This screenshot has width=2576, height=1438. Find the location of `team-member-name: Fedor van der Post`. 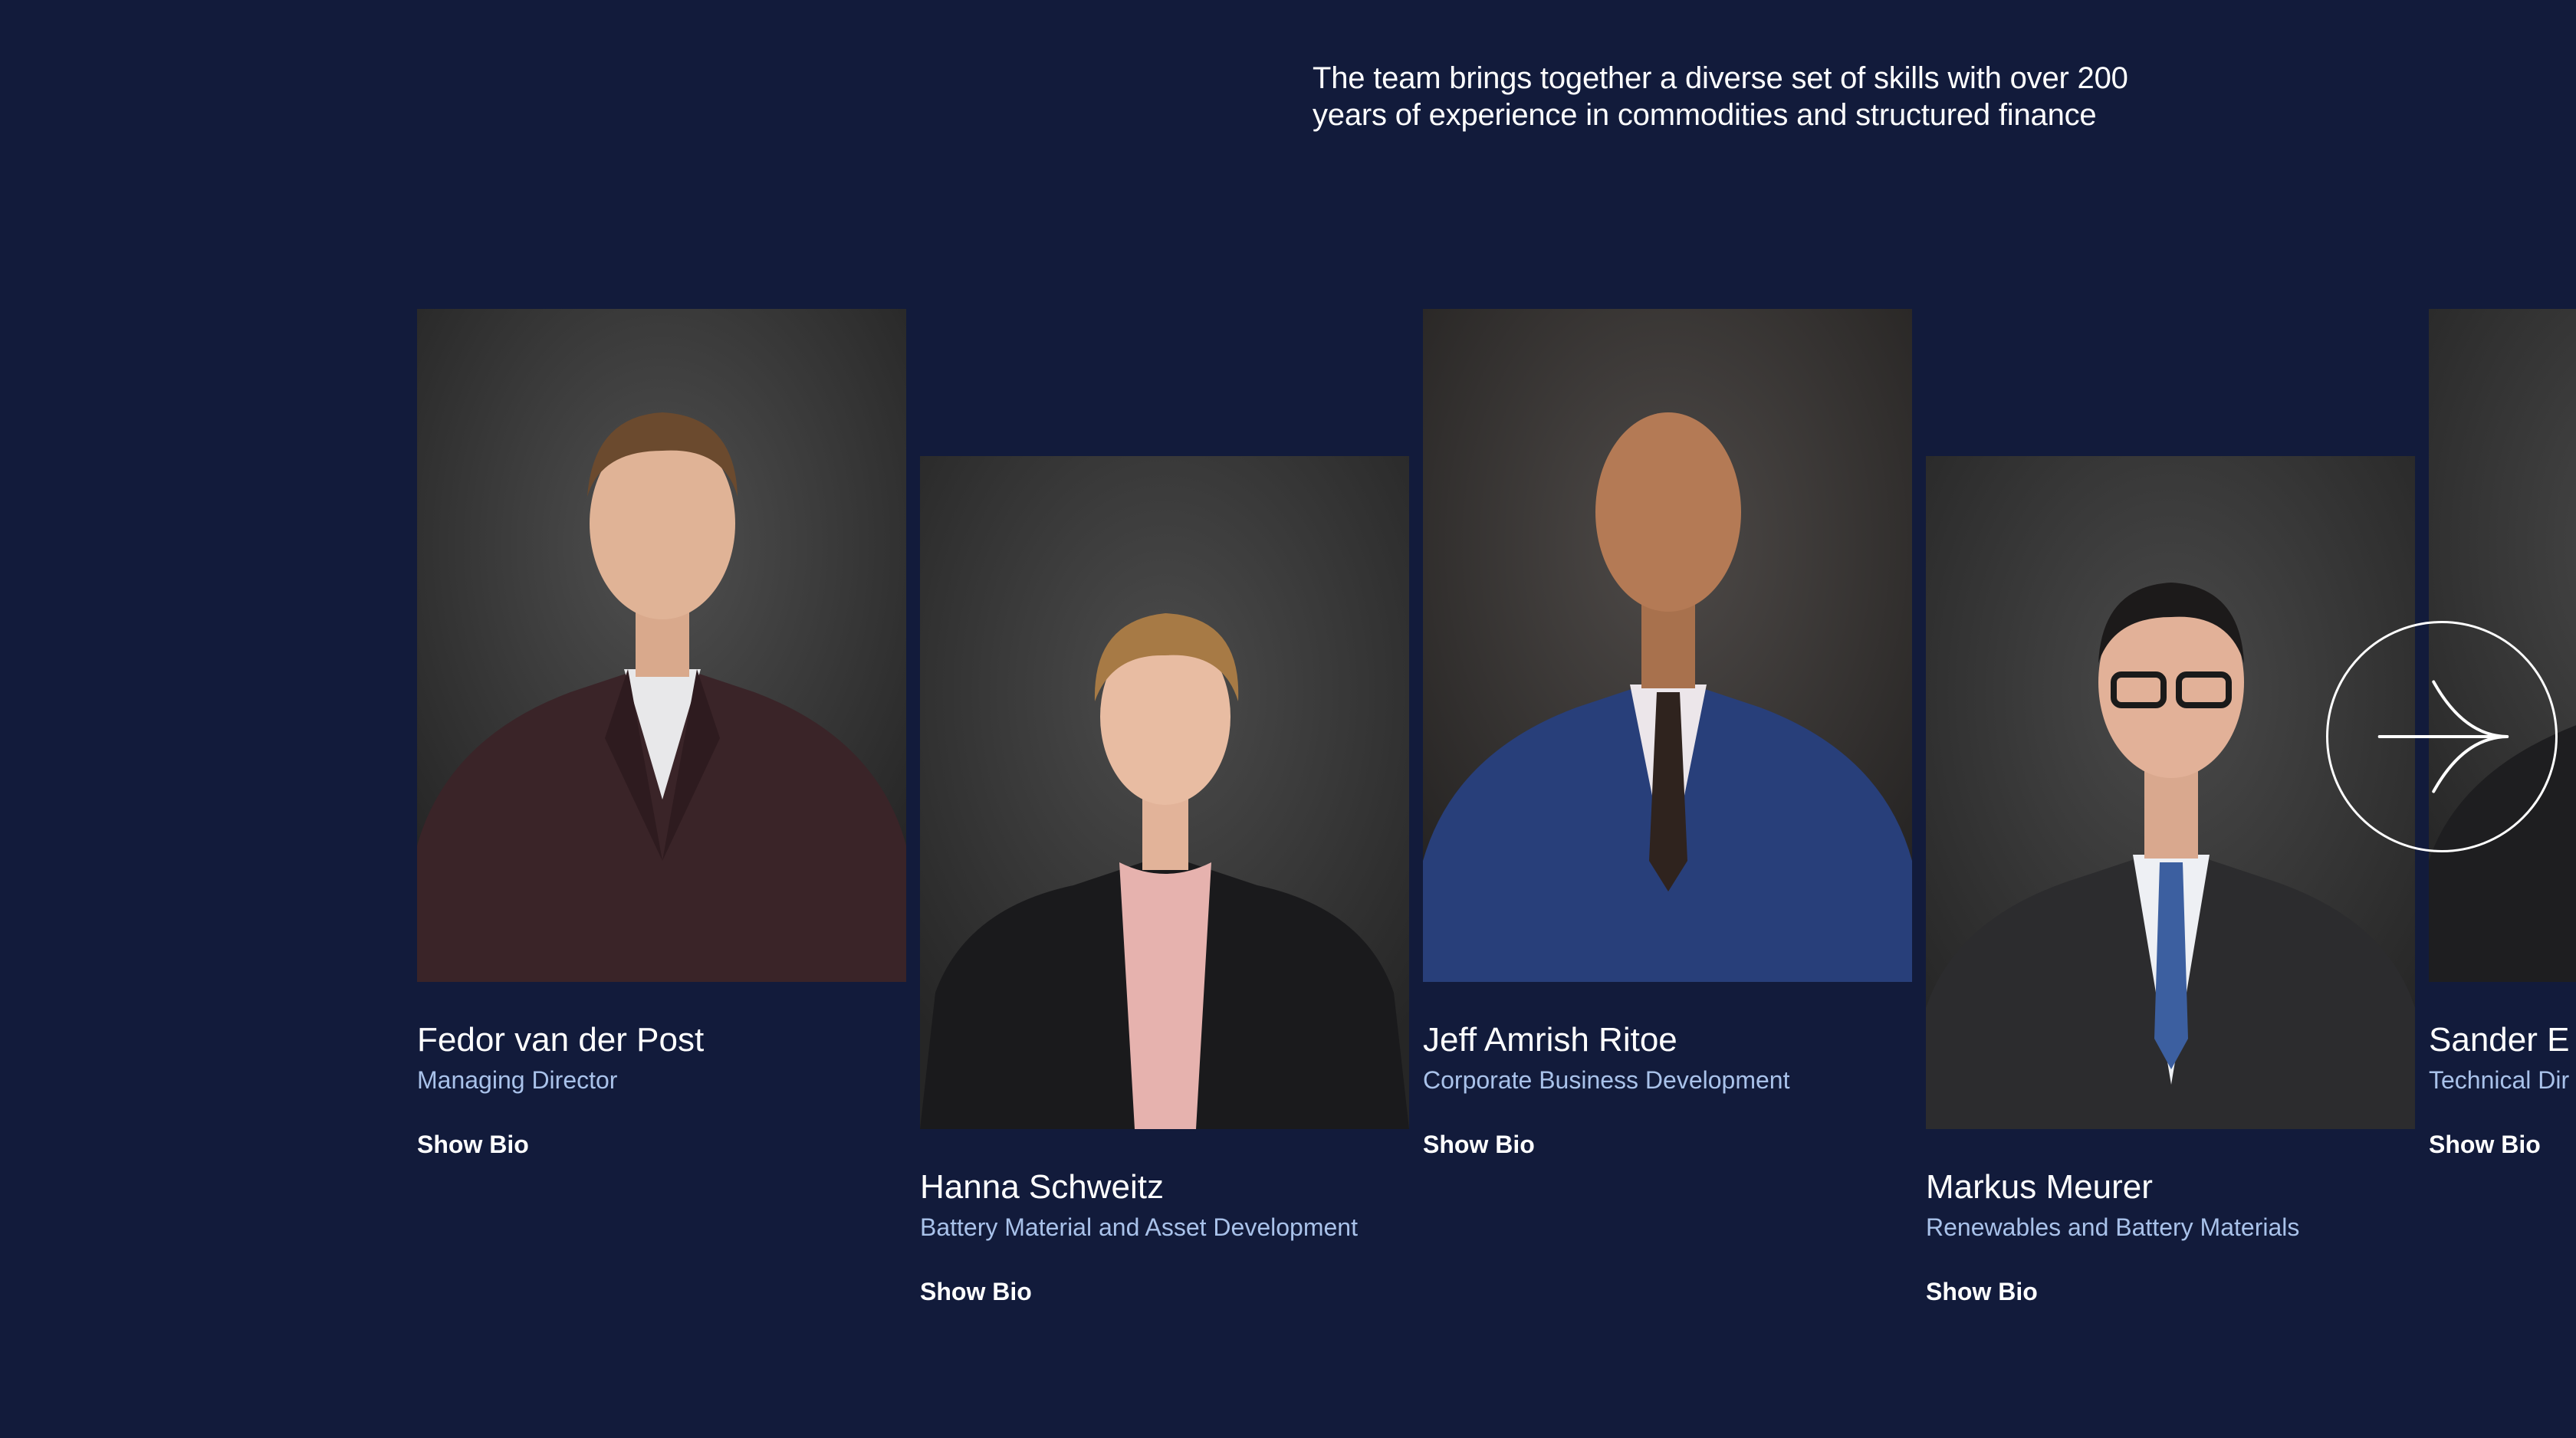

team-member-name: Fedor van der Post is located at coordinates (561, 1040).